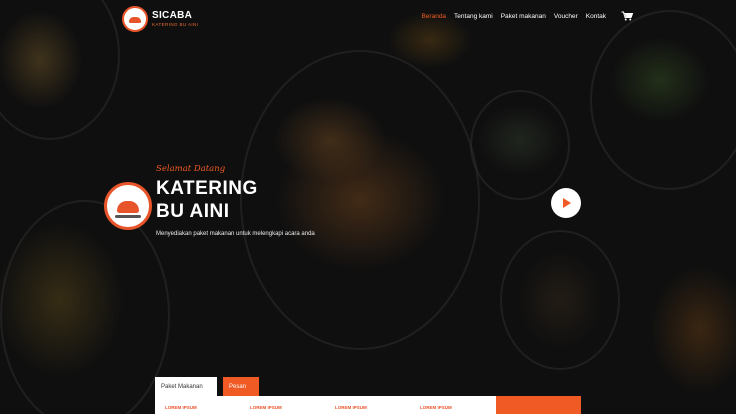 The height and width of the screenshot is (414, 736). I want to click on chef-logo-icon, so click(135, 19).